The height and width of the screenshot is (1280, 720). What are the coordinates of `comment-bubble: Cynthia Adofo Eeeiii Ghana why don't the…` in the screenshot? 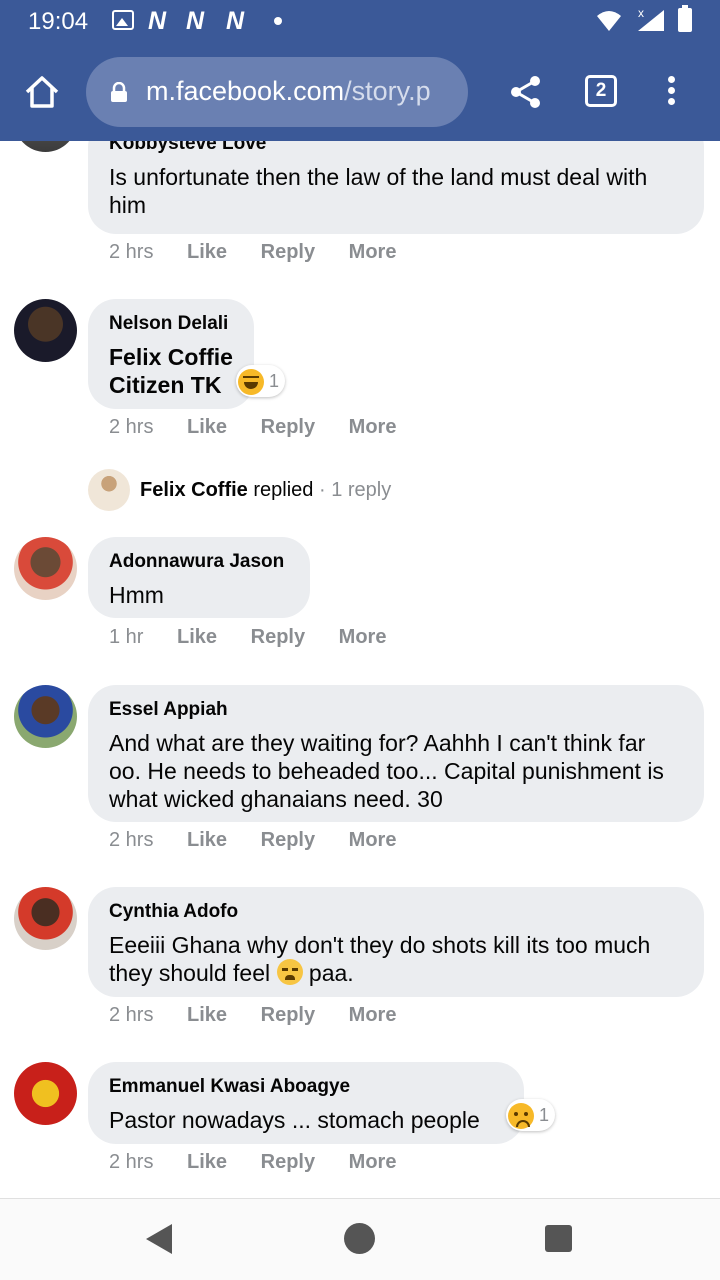 It's located at (396, 942).